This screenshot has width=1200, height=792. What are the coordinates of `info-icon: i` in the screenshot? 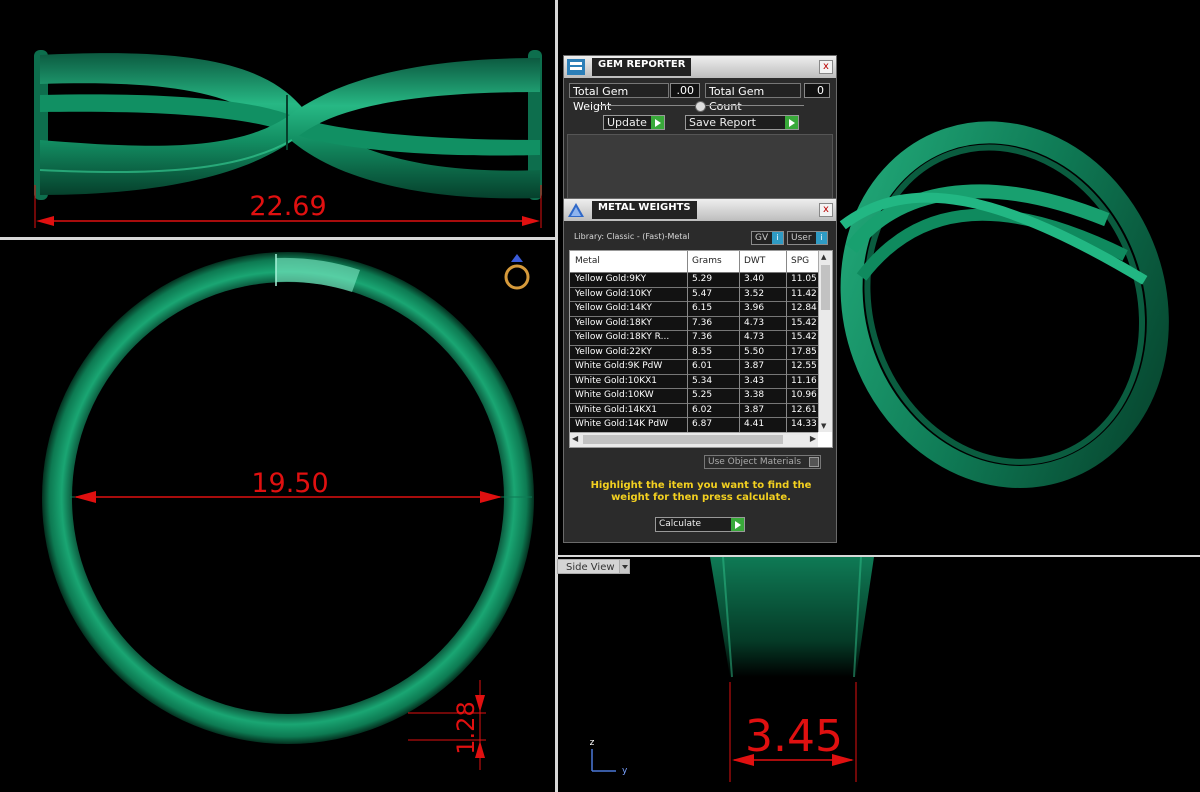 It's located at (821, 238).